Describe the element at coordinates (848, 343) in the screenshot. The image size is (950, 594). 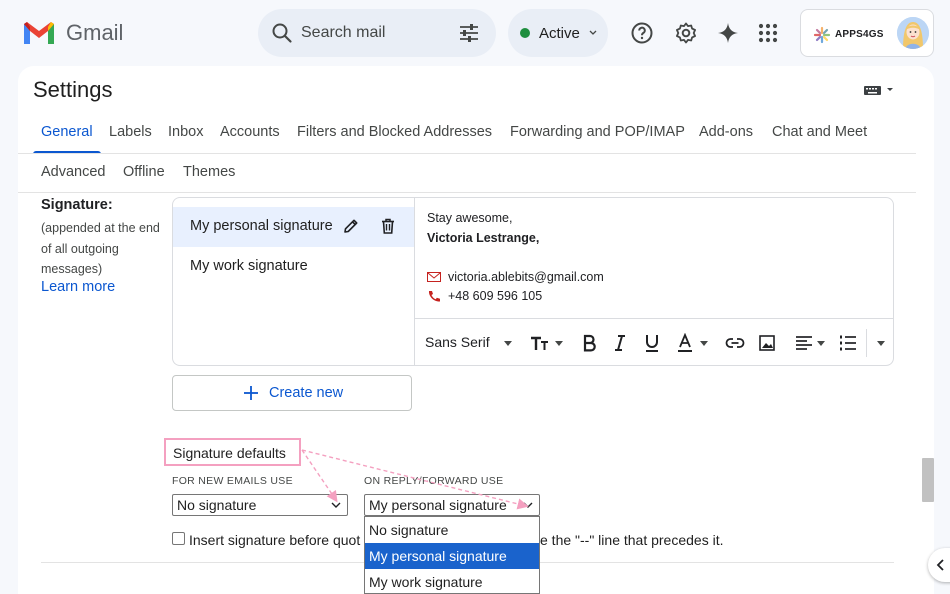
I see `numbered-list-icon` at that location.